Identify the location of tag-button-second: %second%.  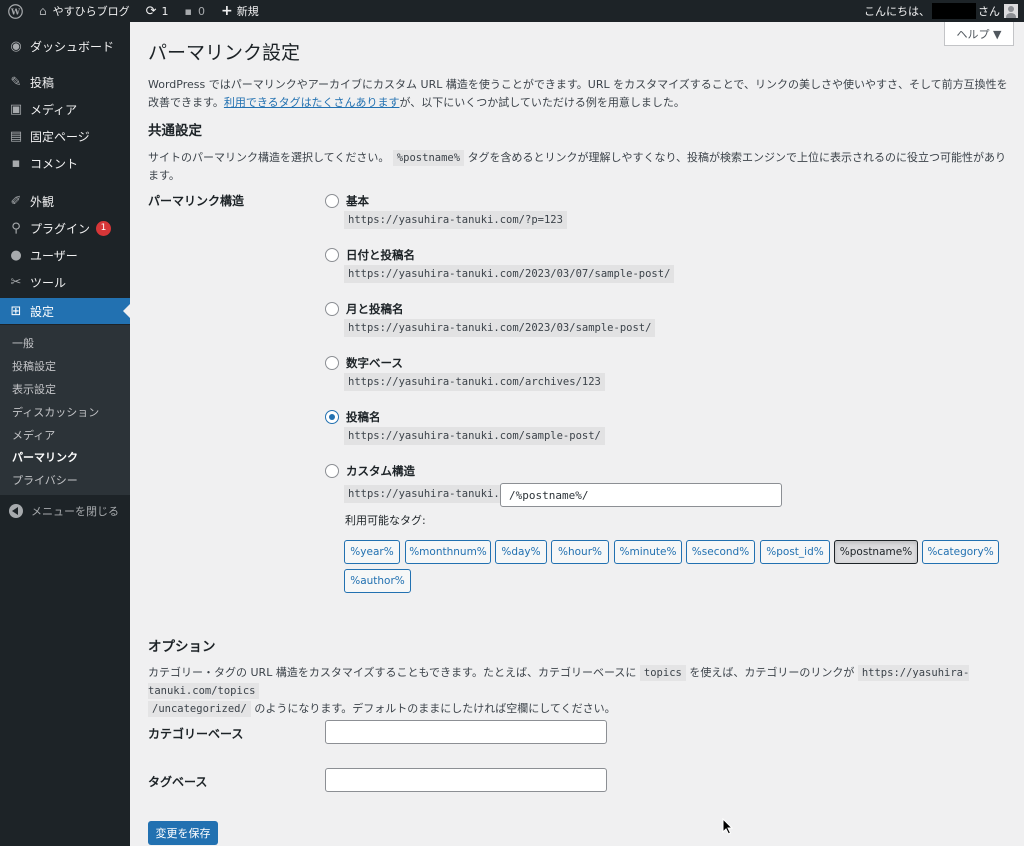
(720, 552).